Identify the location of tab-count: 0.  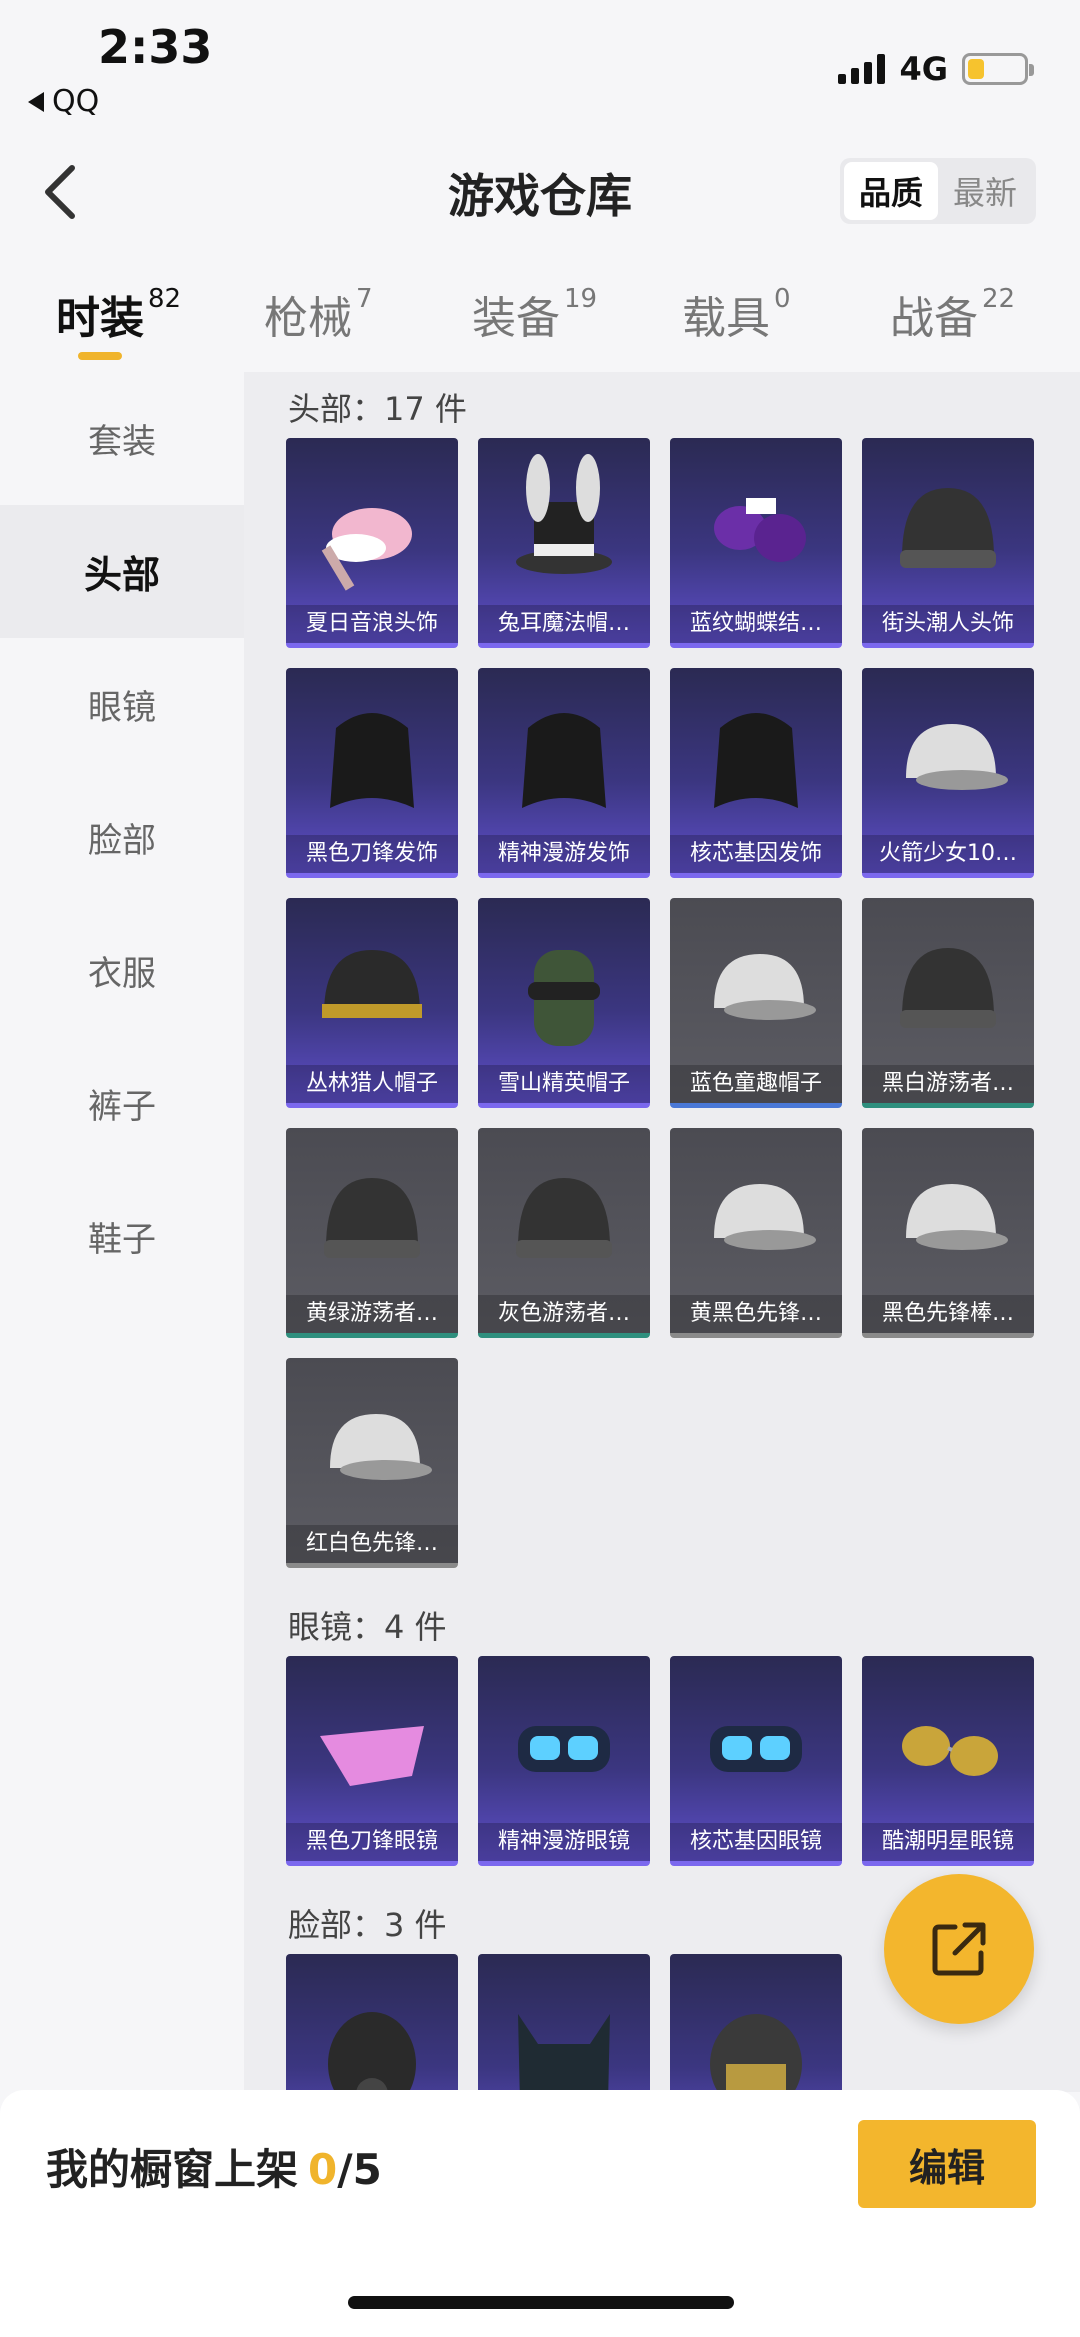
(782, 299).